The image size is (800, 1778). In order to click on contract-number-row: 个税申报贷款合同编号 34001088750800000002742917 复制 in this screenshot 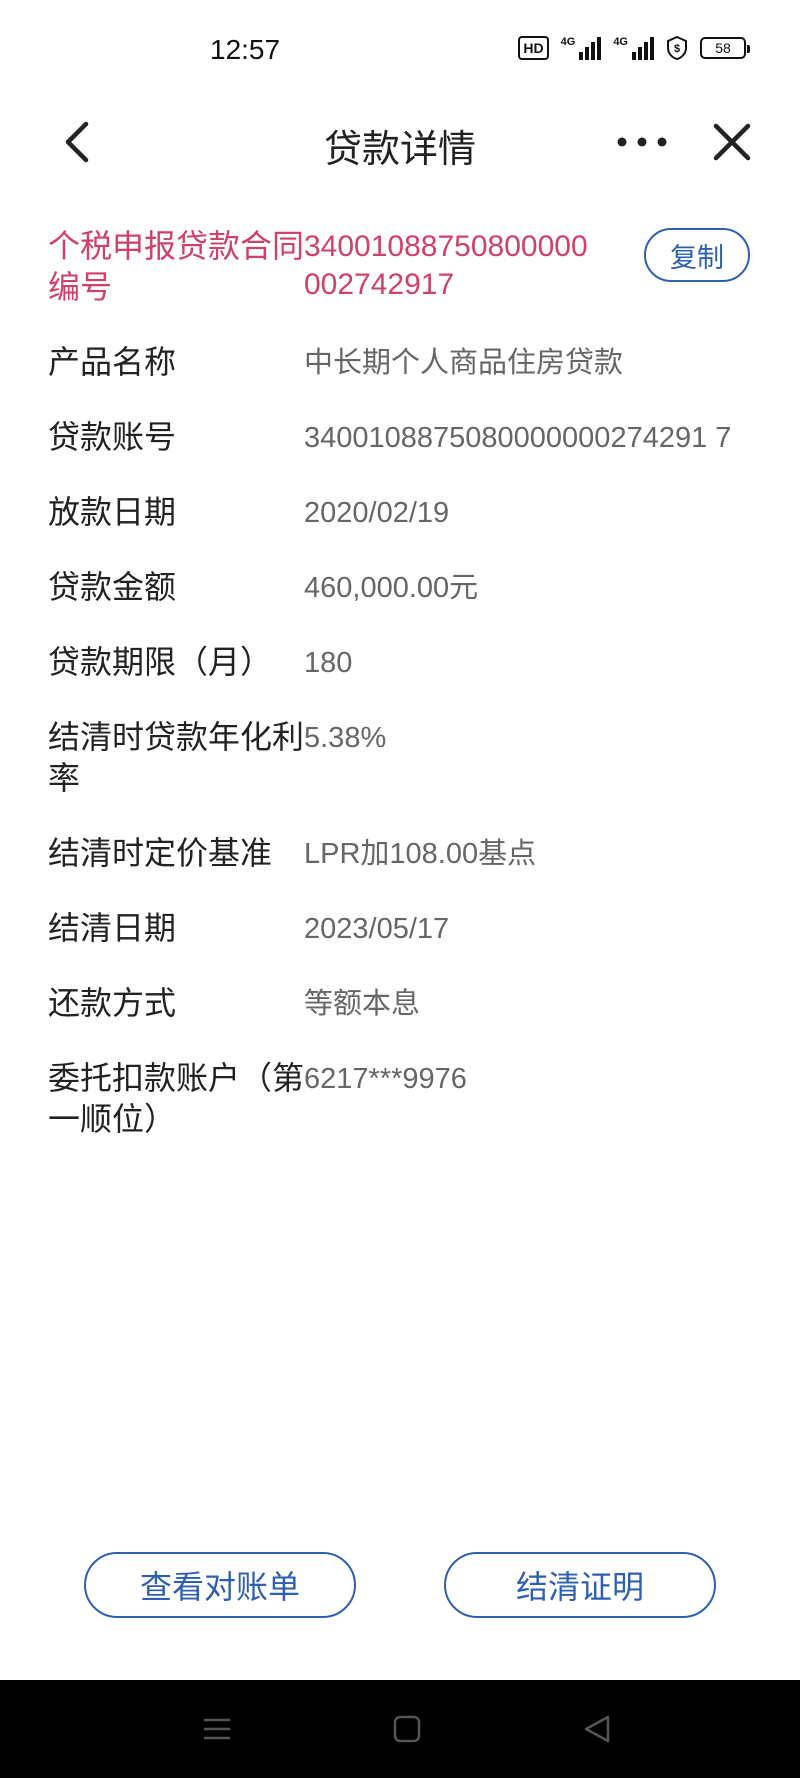, I will do `click(400, 267)`.